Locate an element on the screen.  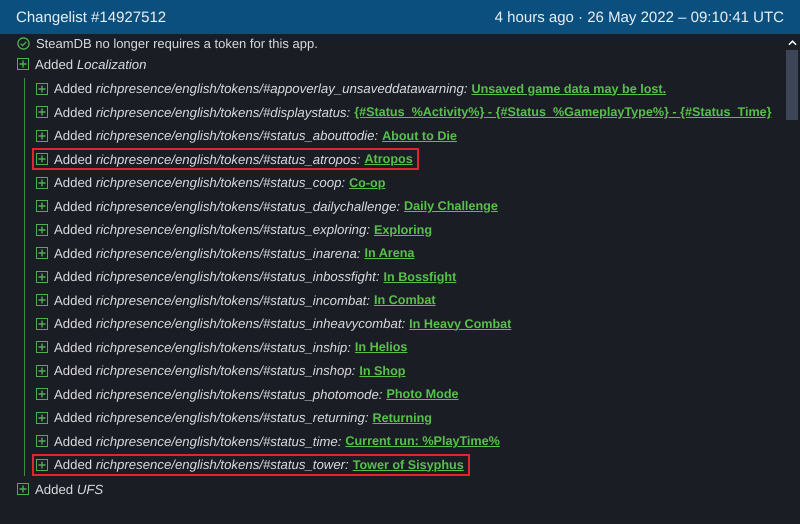
value-link: In Arena is located at coordinates (389, 253).